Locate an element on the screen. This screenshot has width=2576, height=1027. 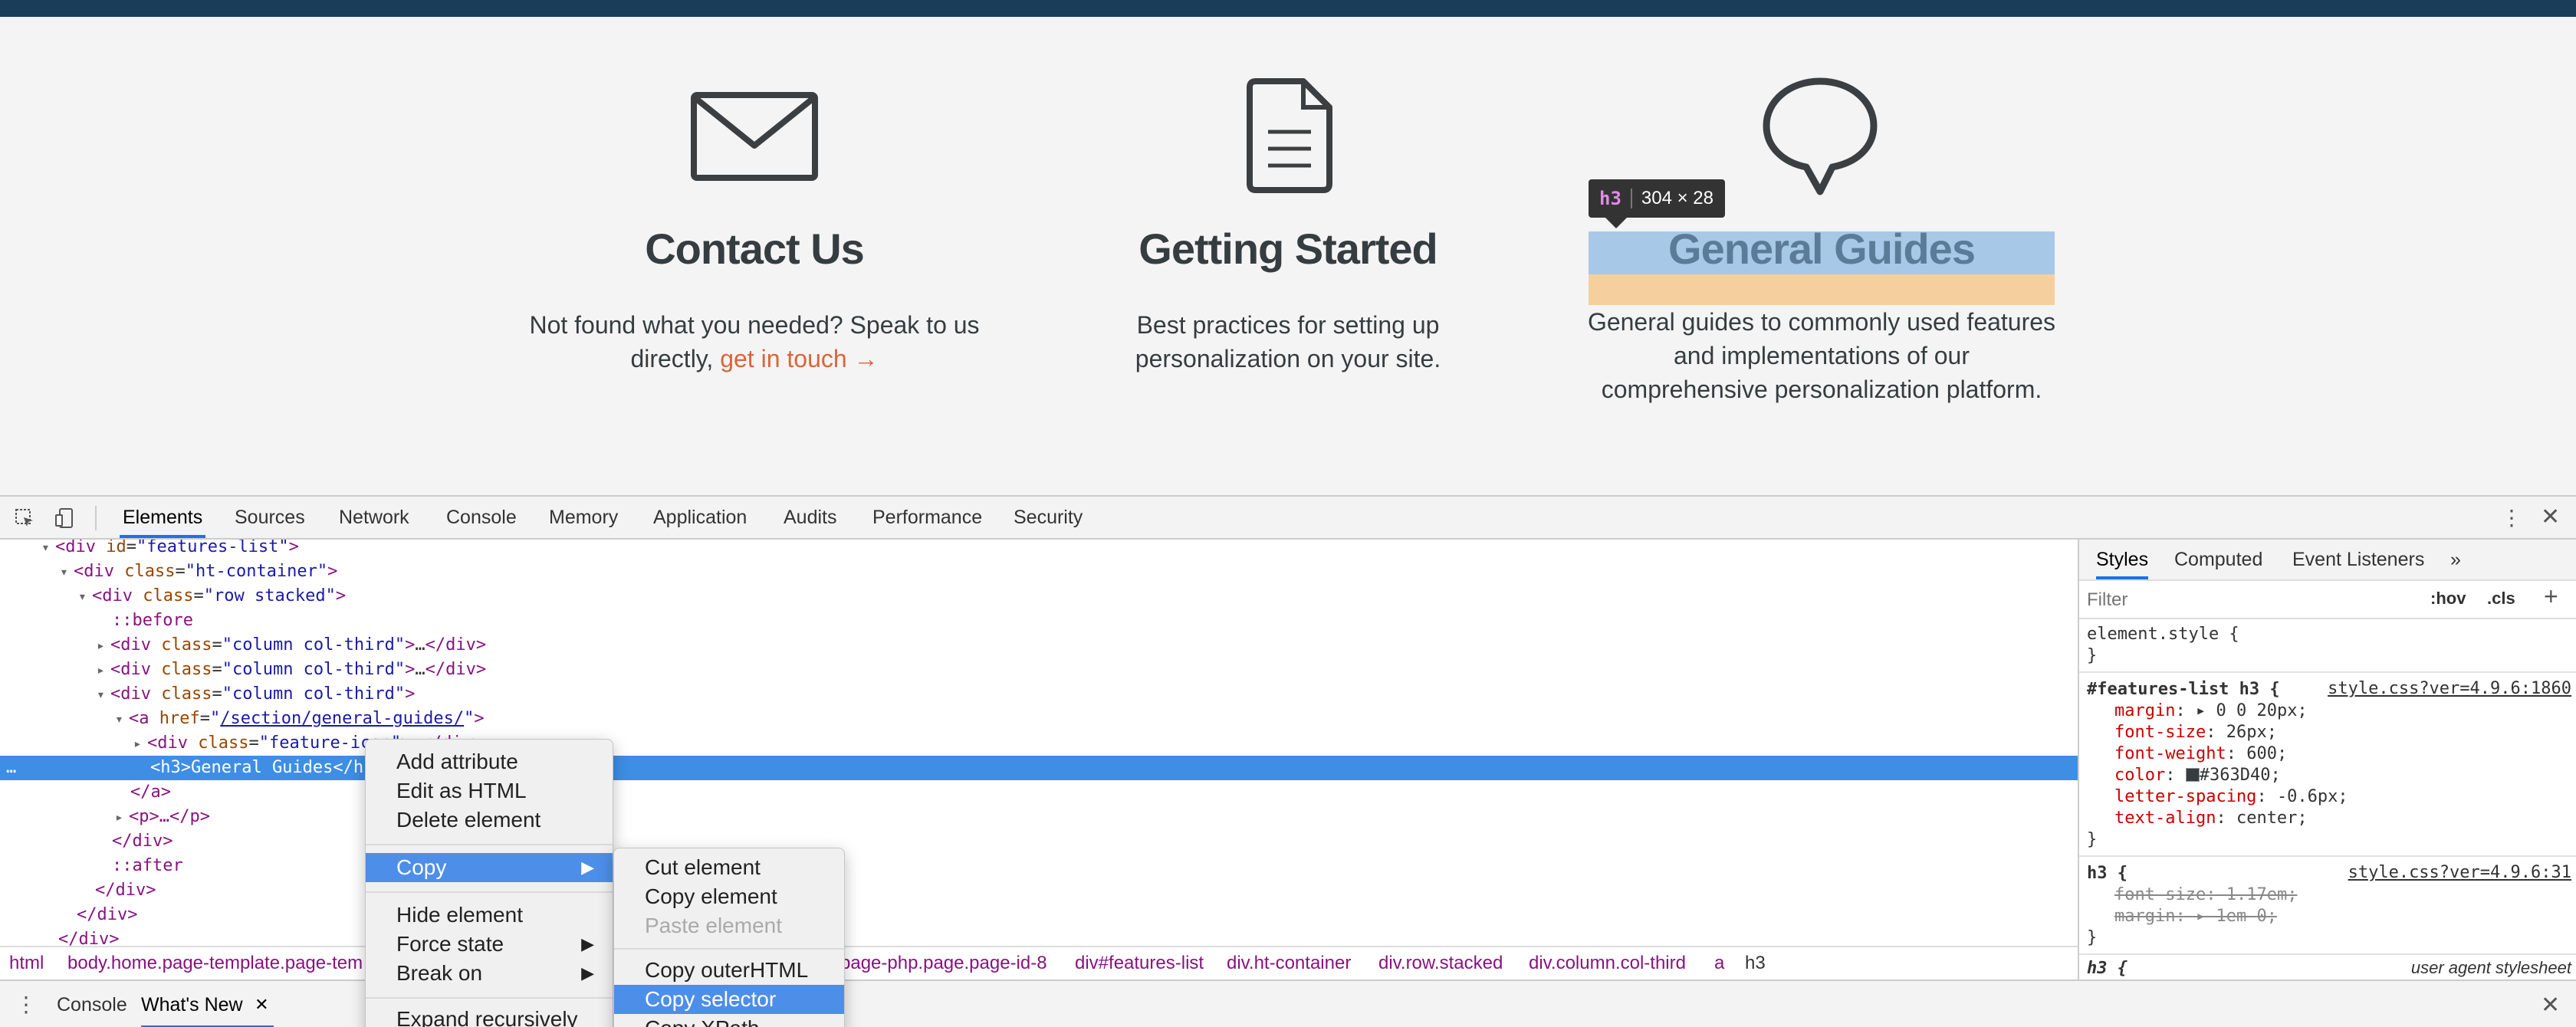
menu-hide-element: Hide element is located at coordinates (490, 915).